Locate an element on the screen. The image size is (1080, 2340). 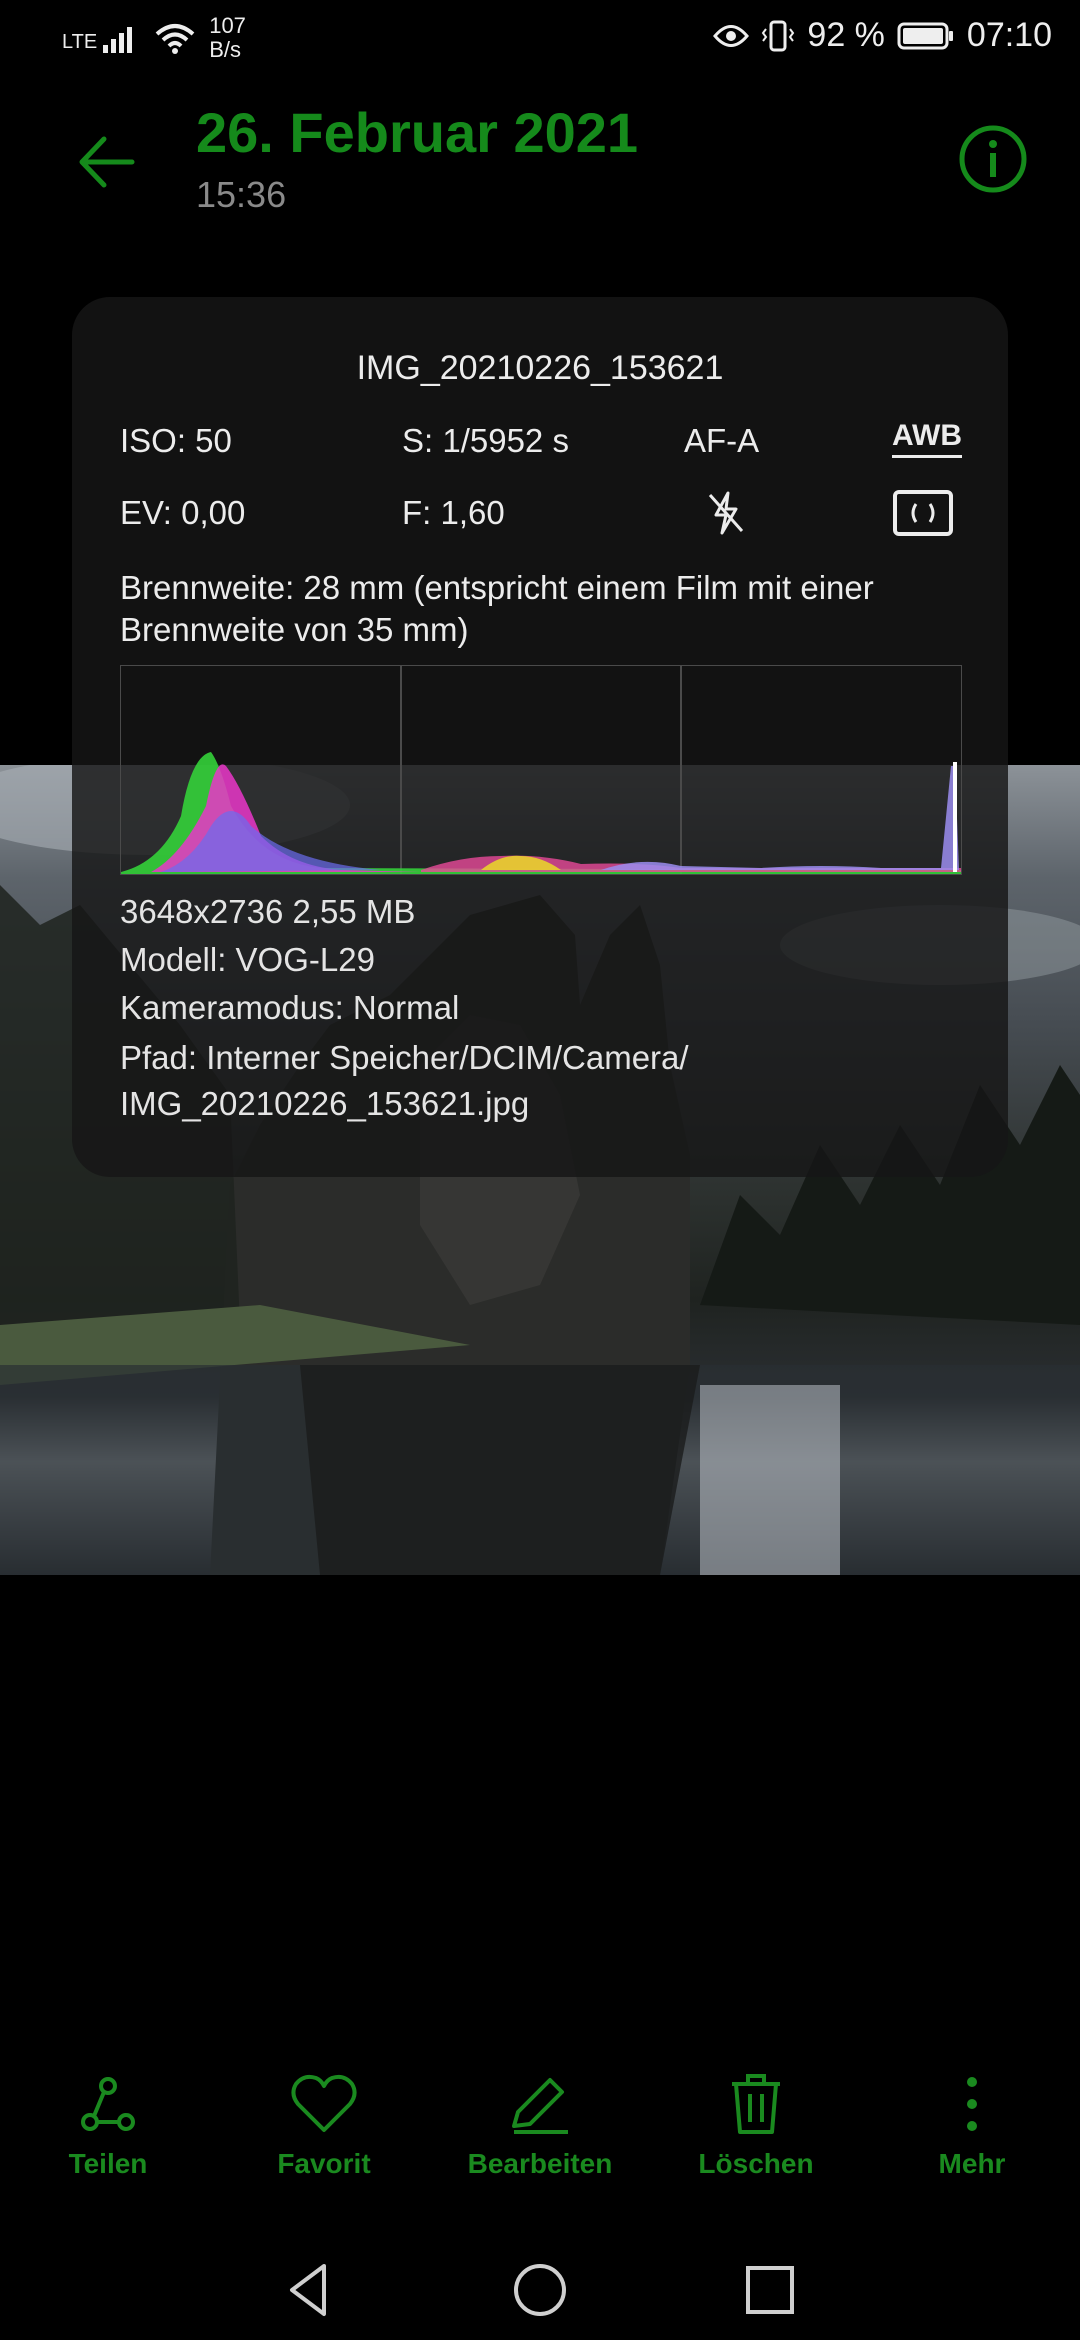
share-label: Teilen is located at coordinates (108, 2163).